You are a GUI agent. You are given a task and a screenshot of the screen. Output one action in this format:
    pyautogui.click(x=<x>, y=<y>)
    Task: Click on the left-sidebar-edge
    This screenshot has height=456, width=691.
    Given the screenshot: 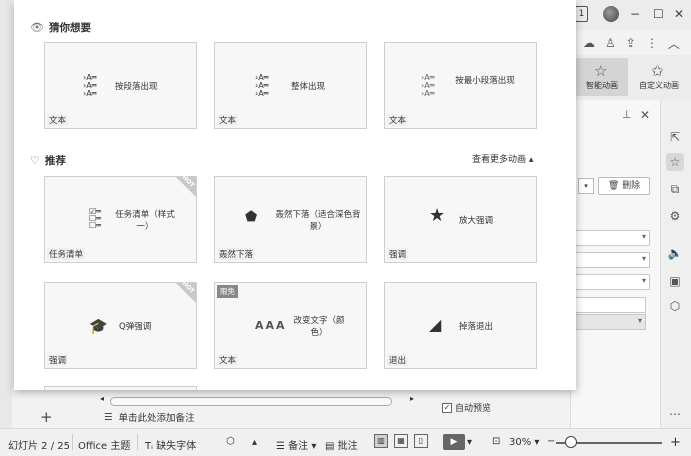 What is the action you would take?
    pyautogui.click(x=6, y=214)
    